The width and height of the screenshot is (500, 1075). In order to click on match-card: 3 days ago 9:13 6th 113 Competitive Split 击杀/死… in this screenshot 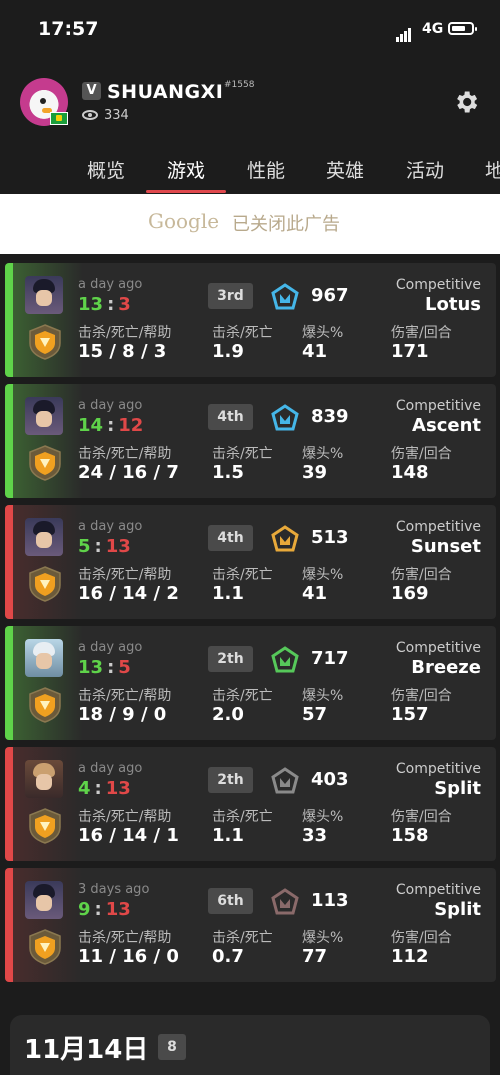, I will do `click(250, 925)`.